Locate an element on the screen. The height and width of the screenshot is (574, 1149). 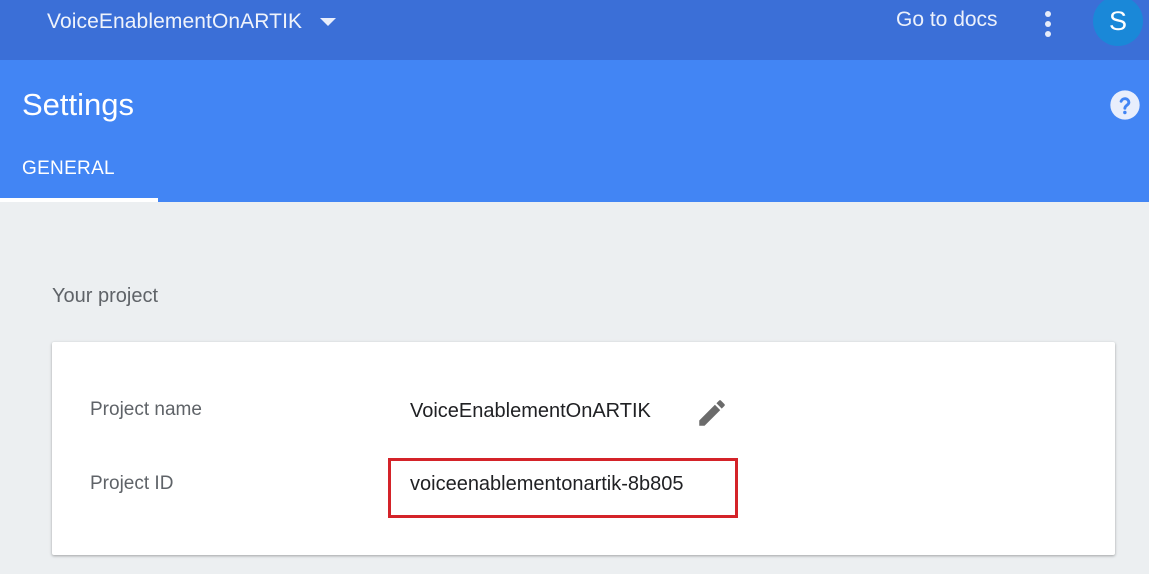
tab-general-label: GENERAL is located at coordinates (68, 168).